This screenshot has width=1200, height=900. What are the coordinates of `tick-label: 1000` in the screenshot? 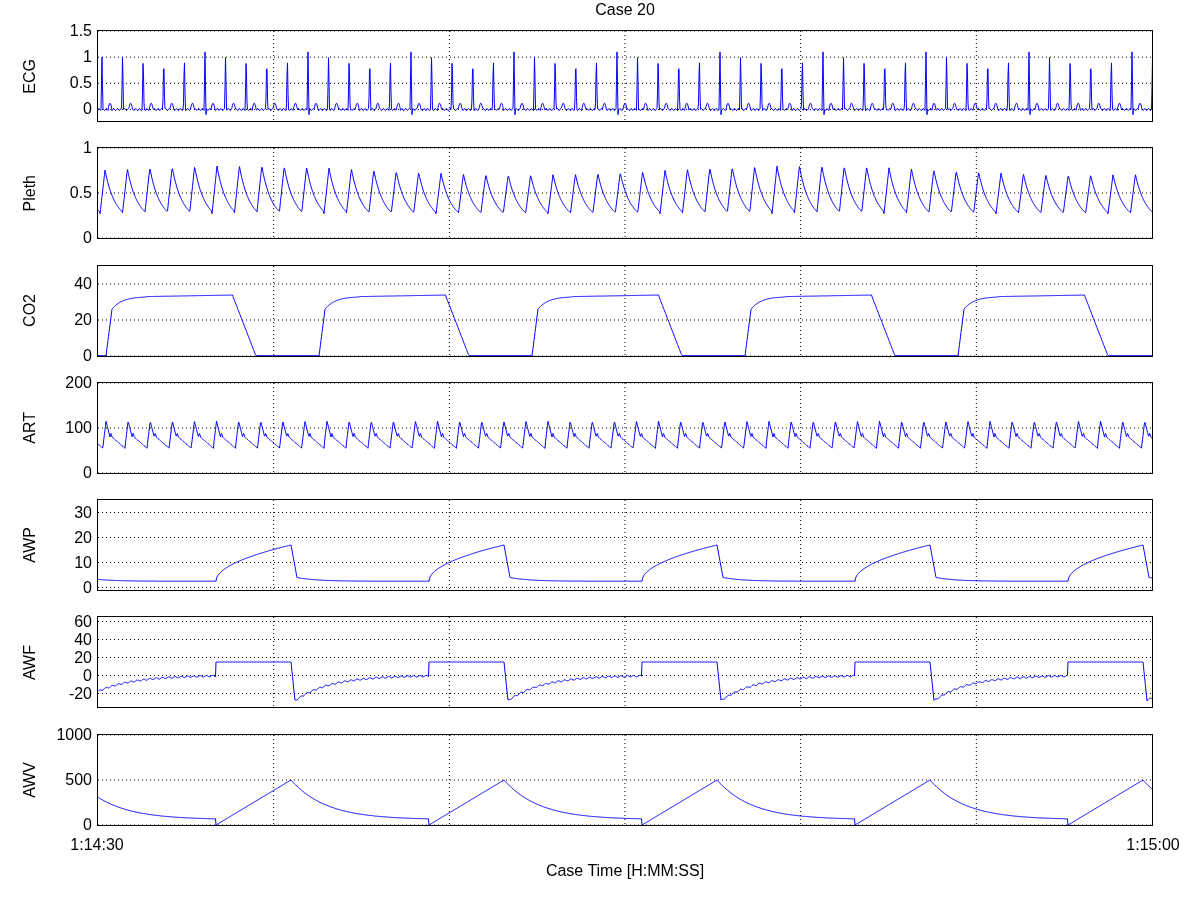 It's located at (74, 734).